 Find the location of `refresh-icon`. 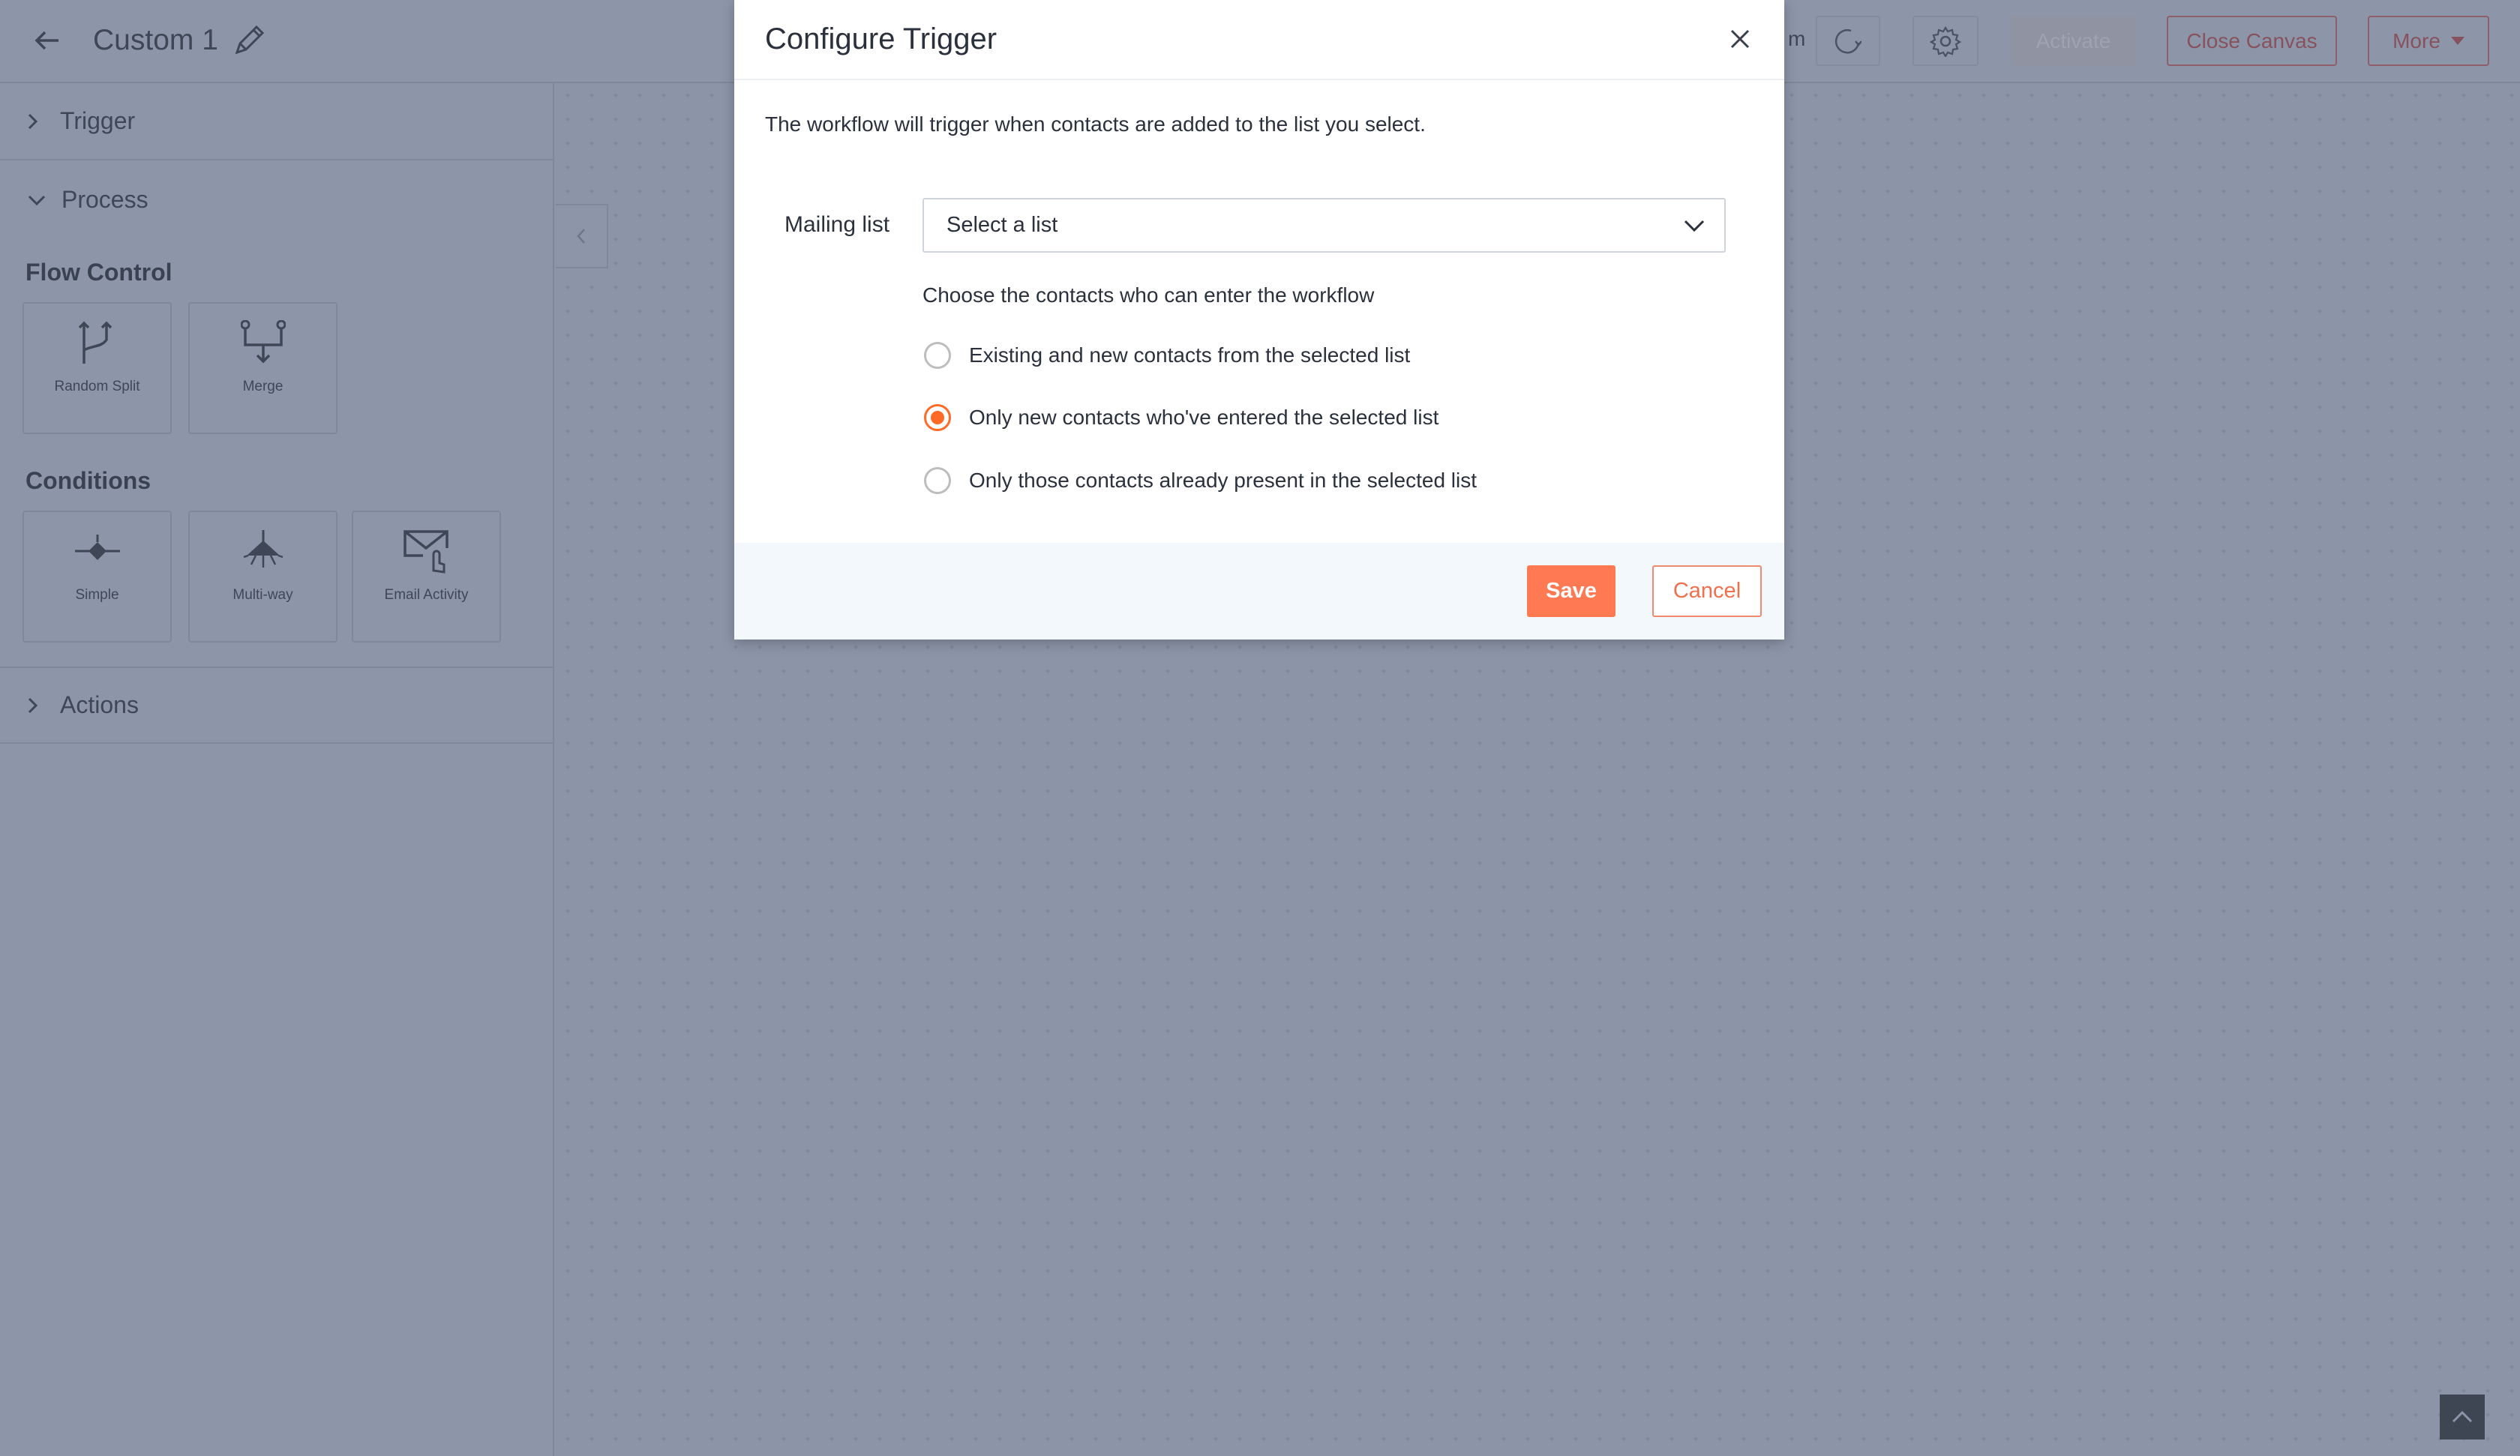

refresh-icon is located at coordinates (1848, 40).